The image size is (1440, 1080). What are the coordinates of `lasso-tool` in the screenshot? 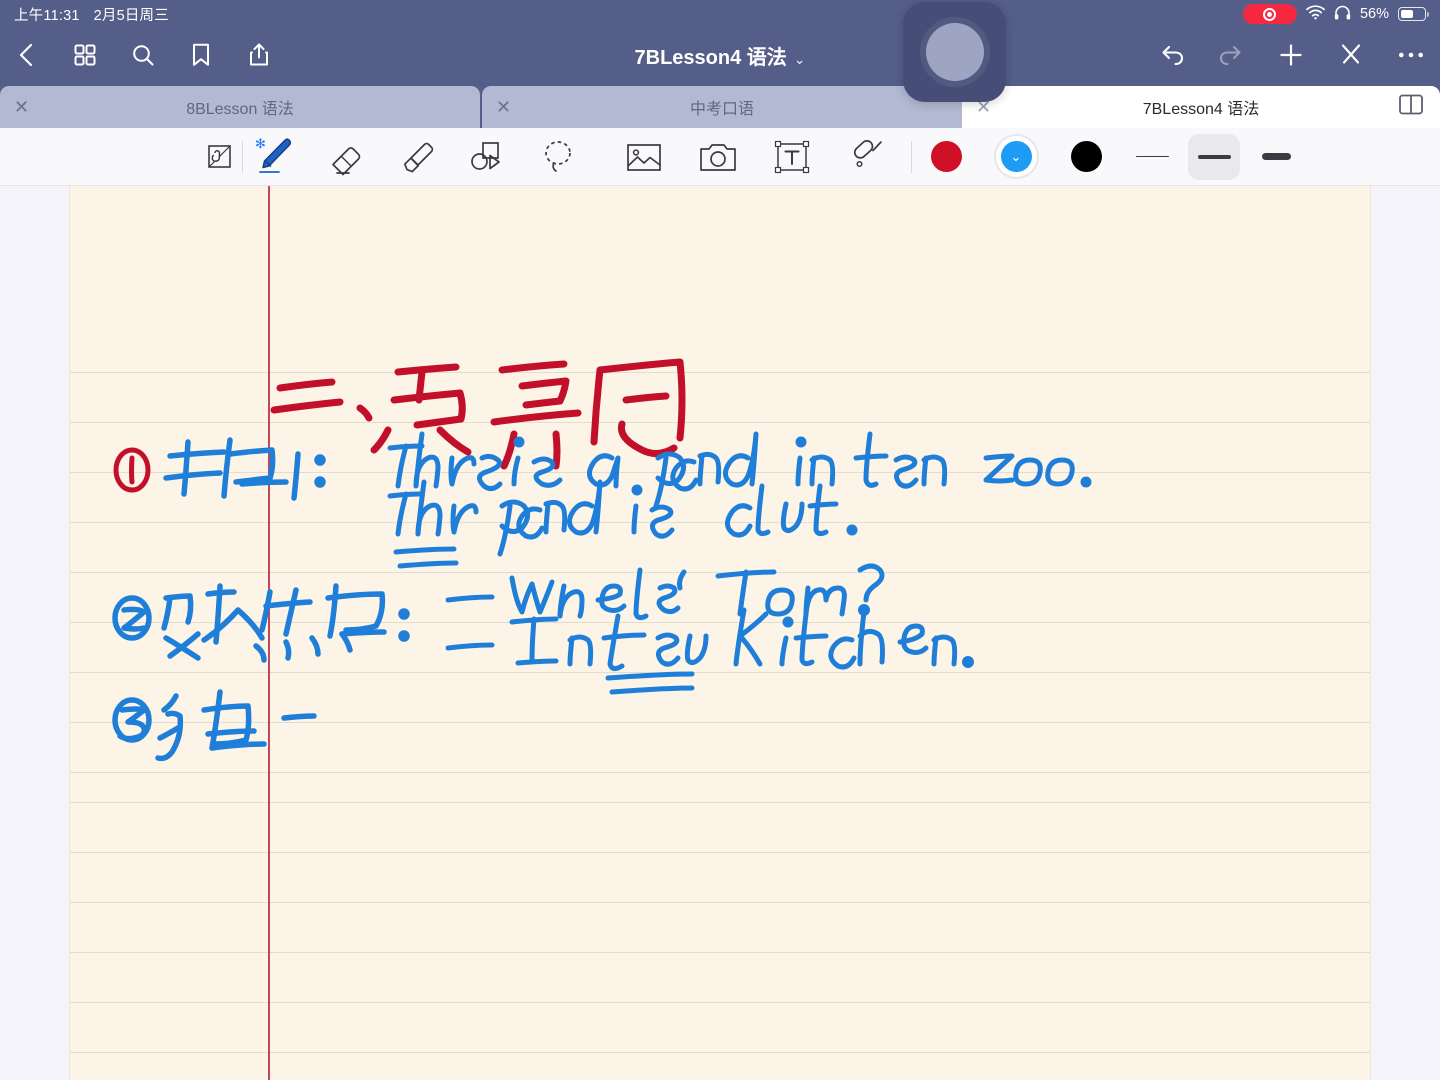 It's located at (558, 157).